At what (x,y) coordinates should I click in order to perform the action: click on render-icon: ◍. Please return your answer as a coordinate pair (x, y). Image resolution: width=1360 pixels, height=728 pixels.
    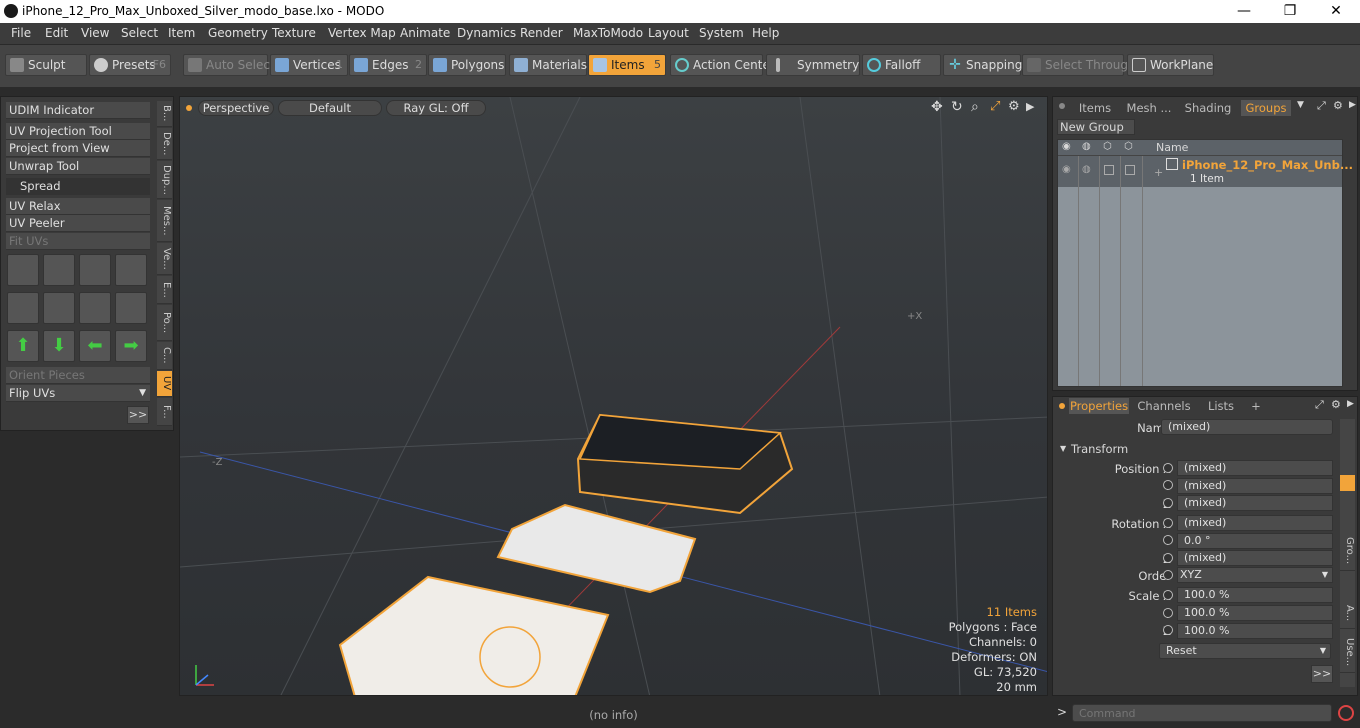
    Looking at the image, I should click on (1086, 146).